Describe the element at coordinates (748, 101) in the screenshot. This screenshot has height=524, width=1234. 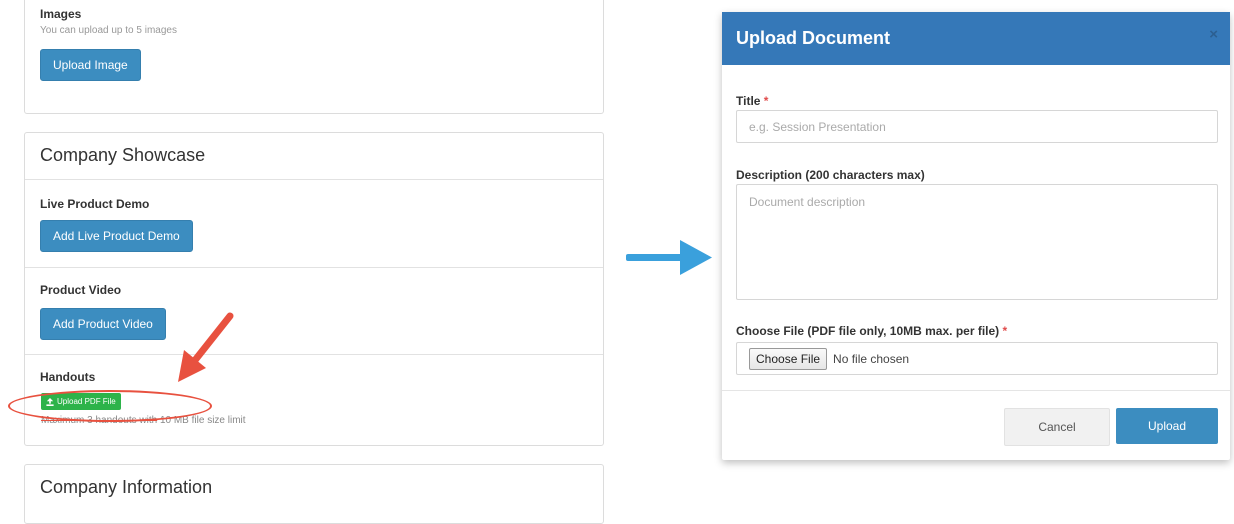
I see `title-label-text: Title` at that location.